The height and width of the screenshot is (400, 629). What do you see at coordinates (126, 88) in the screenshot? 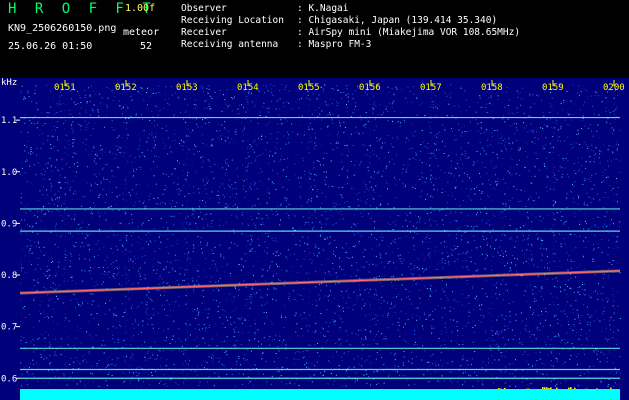
I see `x-tick-label: 0152` at bounding box center [126, 88].